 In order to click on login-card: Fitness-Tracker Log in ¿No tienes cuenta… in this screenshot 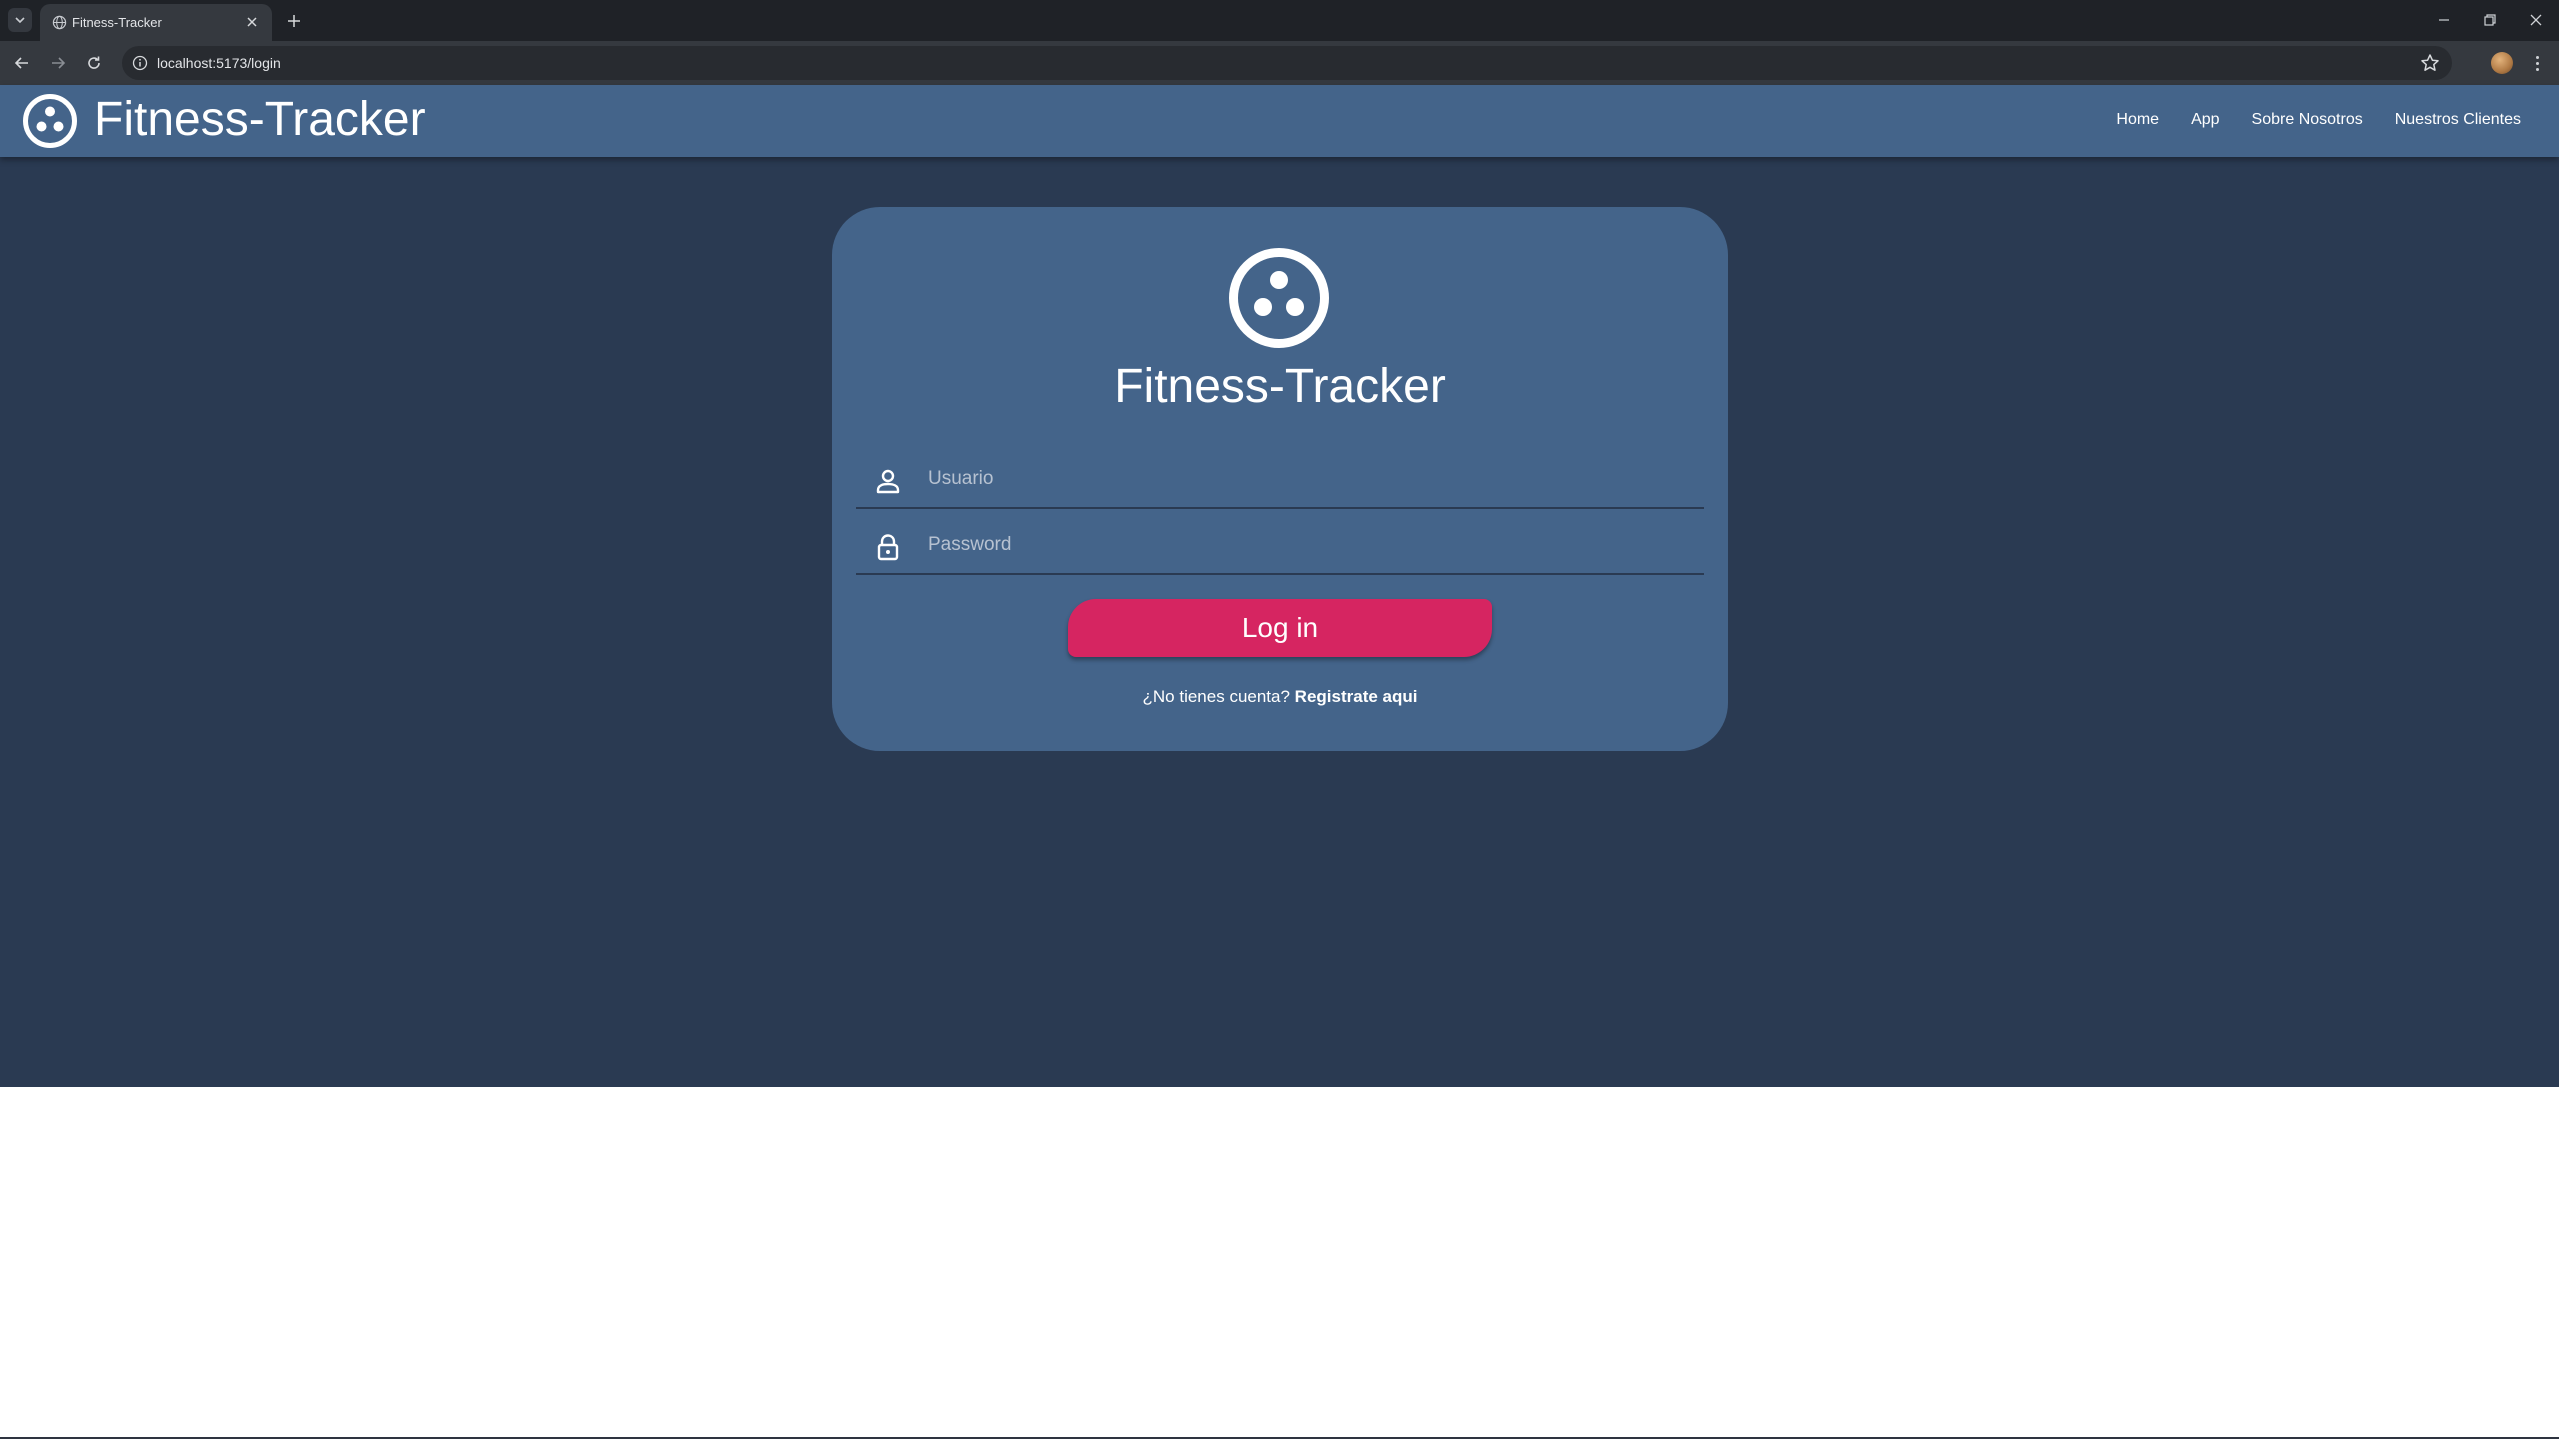, I will do `click(1280, 479)`.